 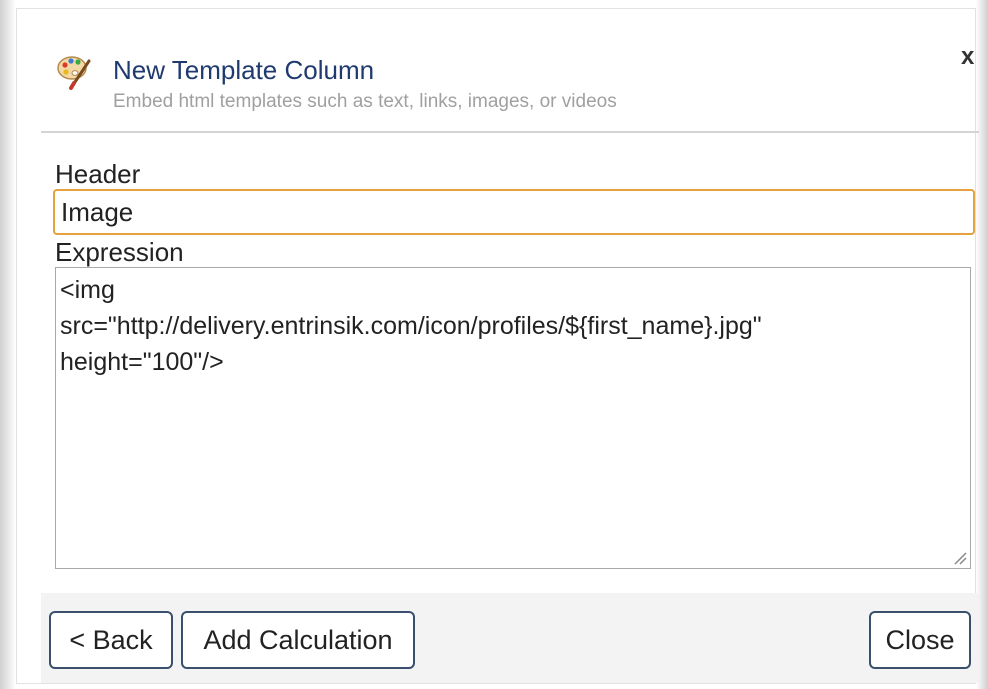 I want to click on backdrop-shadow-left, so click(x=8, y=344).